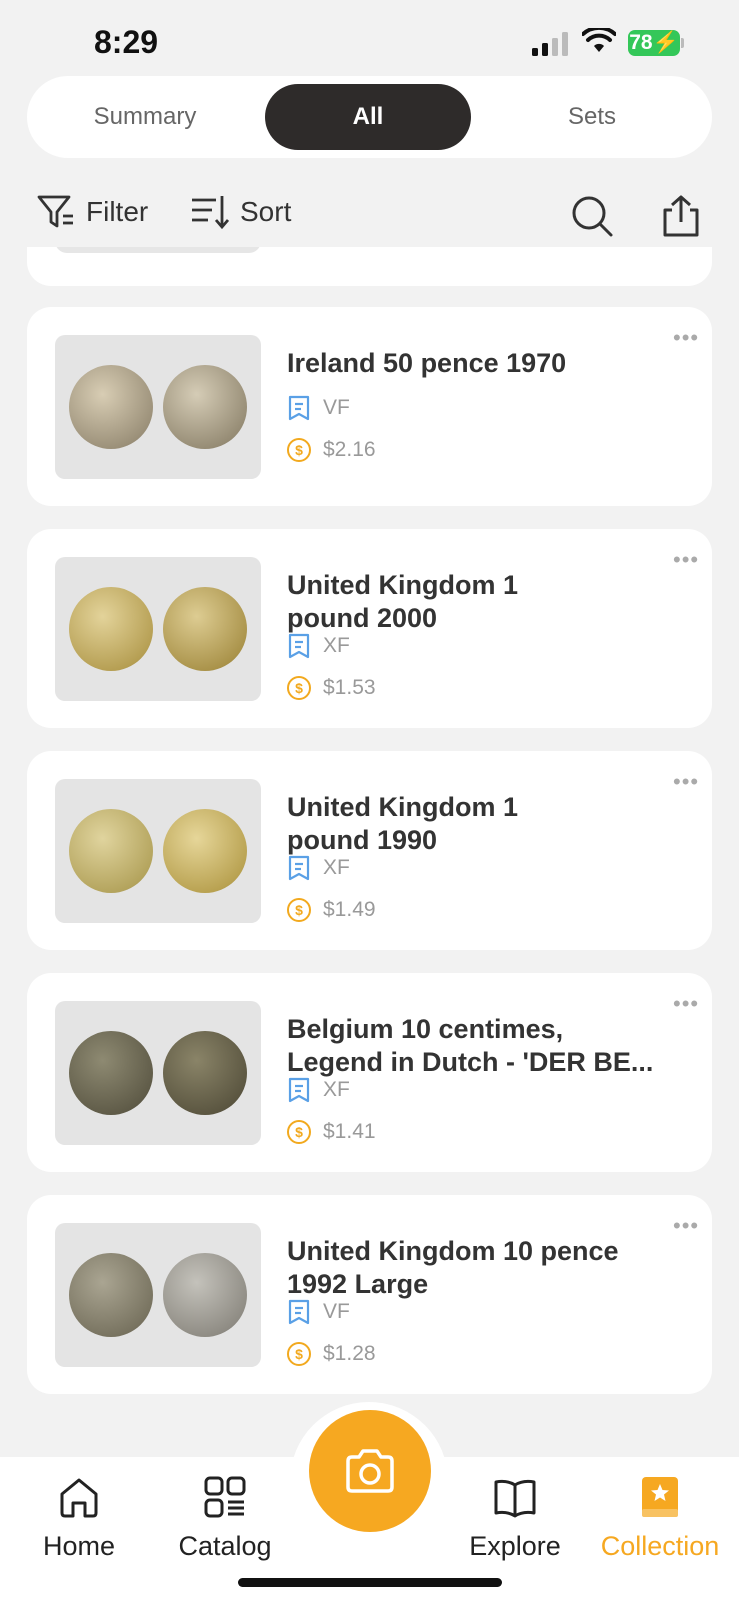 This screenshot has width=739, height=1600. I want to click on price-row: $ $1.41, so click(331, 1132).